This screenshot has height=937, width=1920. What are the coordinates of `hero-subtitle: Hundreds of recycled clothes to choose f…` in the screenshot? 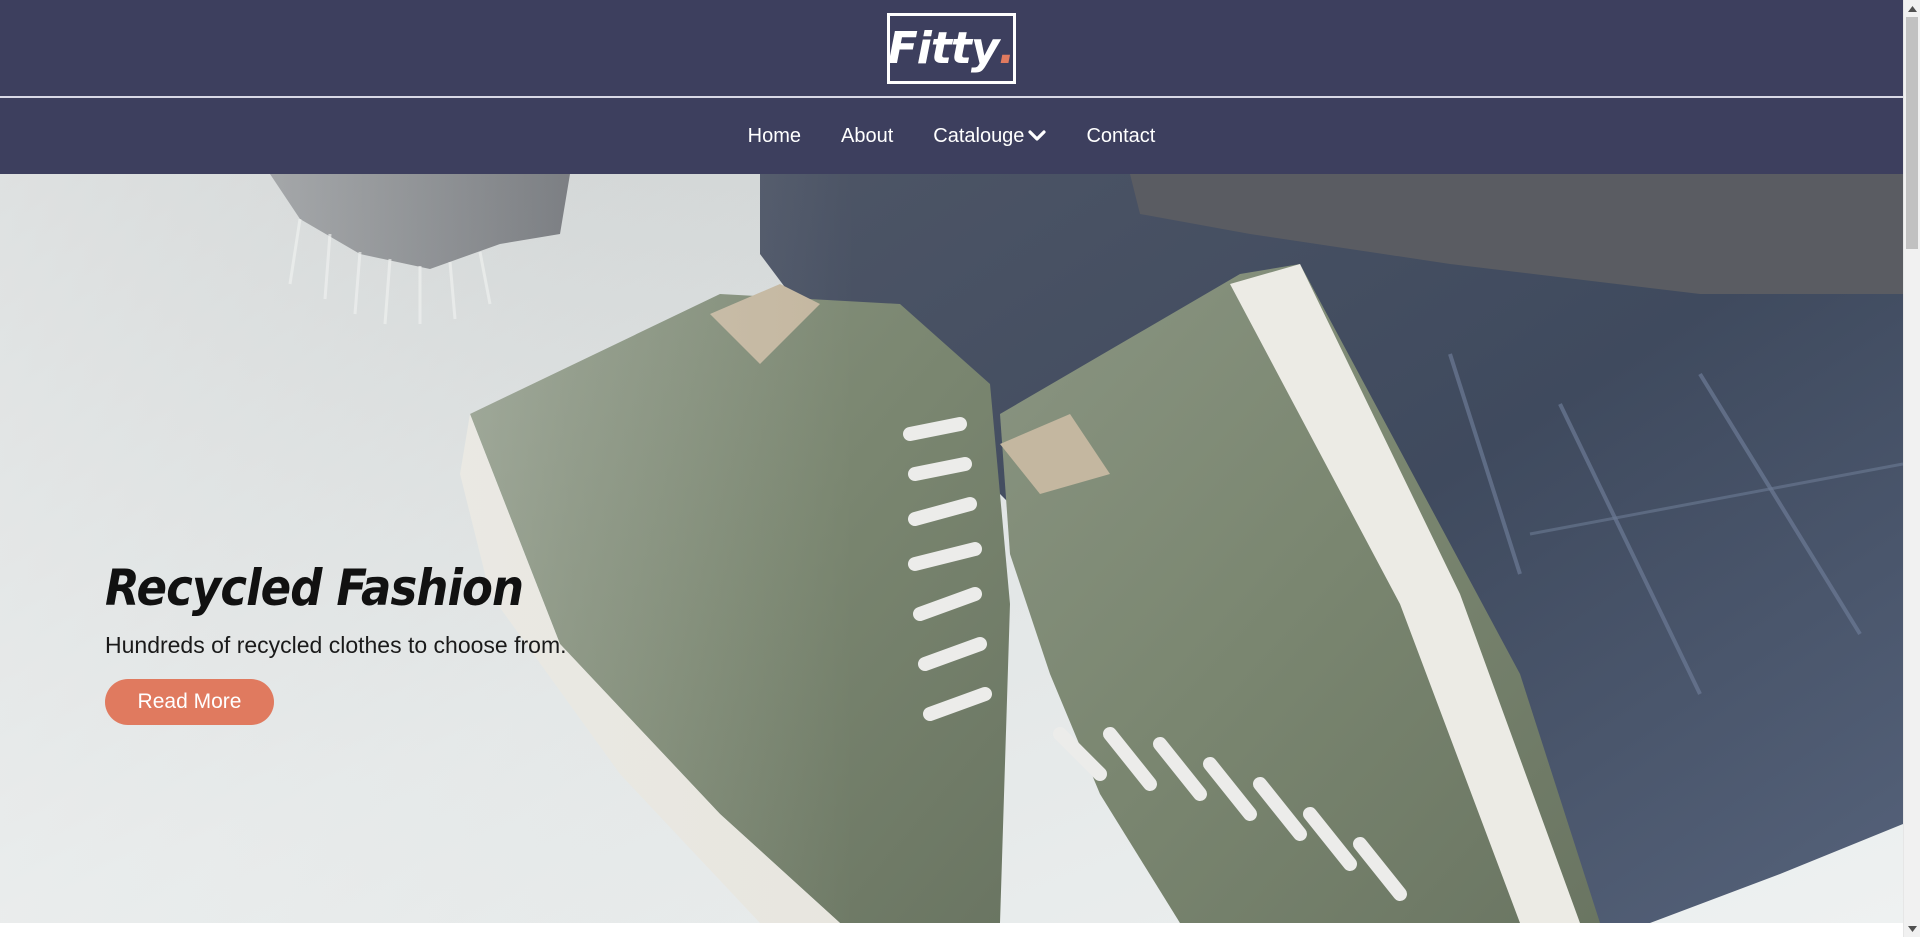 It's located at (336, 645).